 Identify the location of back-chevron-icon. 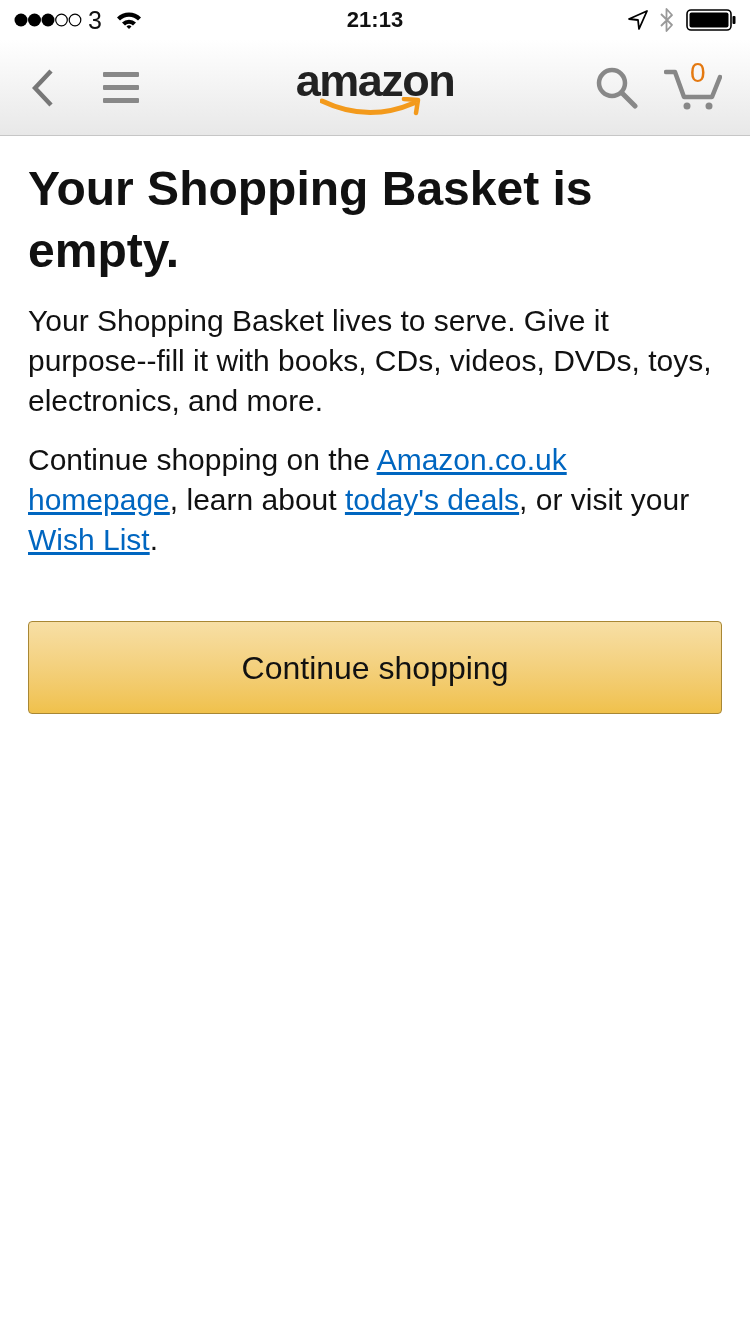
(43, 87).